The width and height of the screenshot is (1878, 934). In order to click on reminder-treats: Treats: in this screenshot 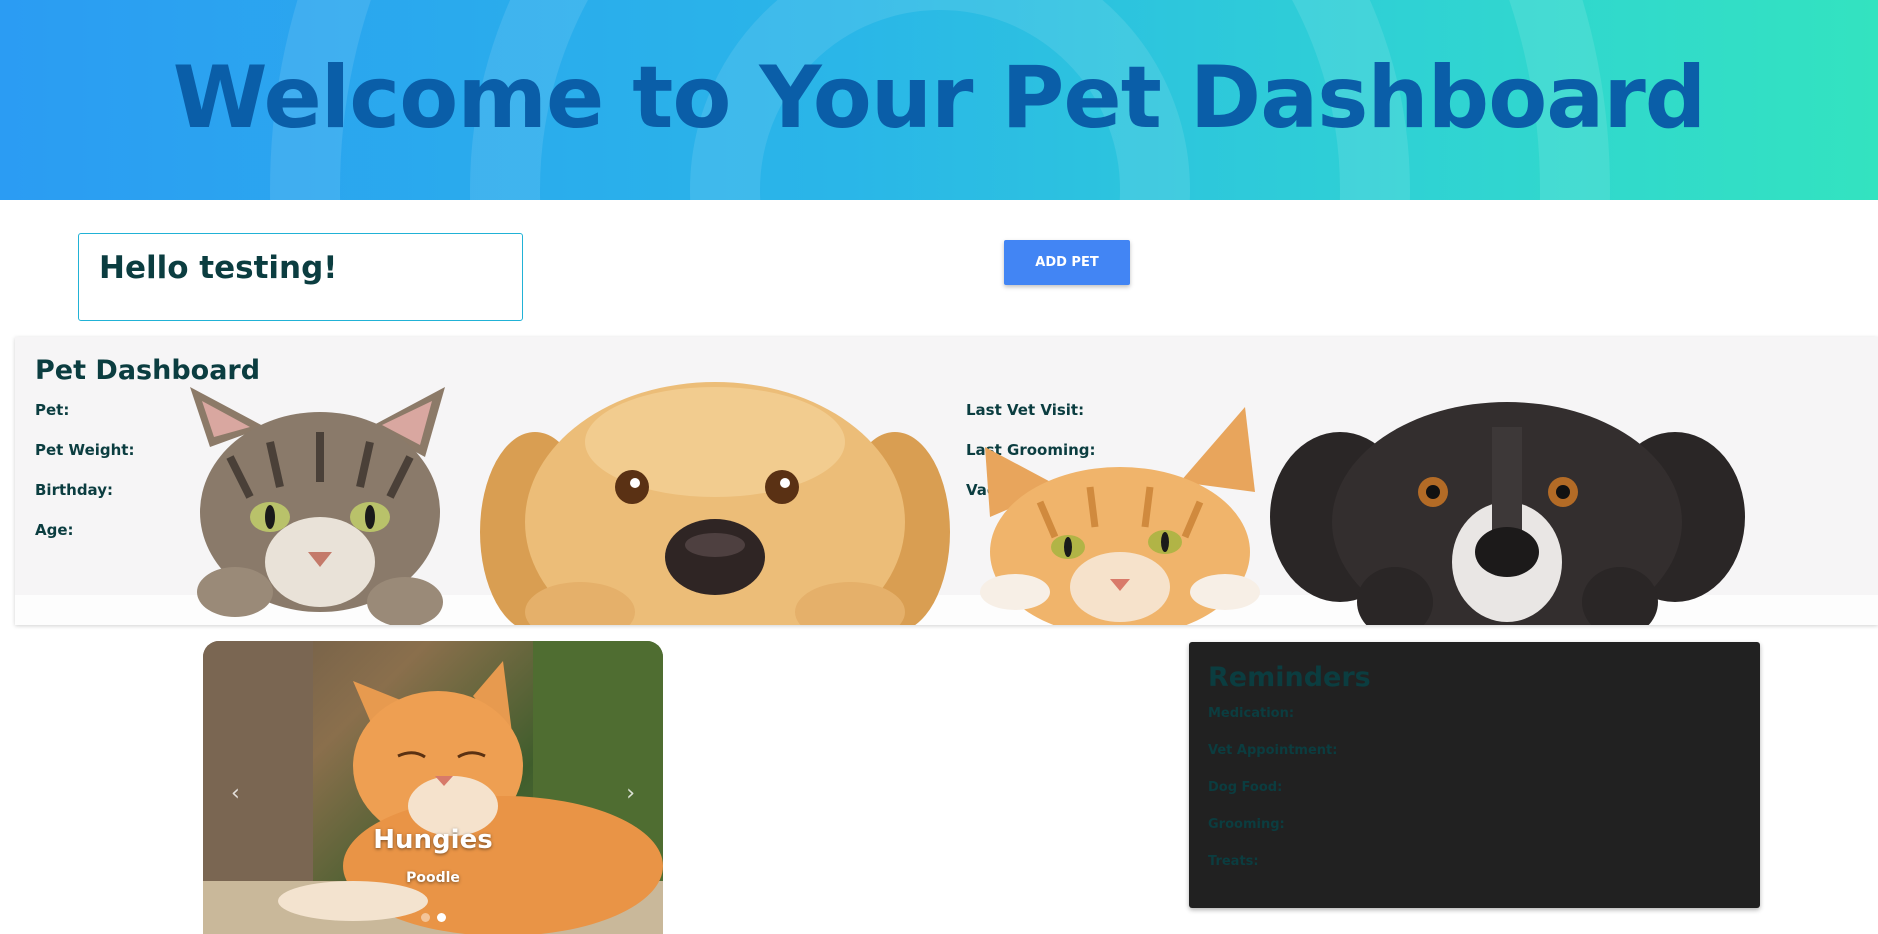, I will do `click(1233, 861)`.